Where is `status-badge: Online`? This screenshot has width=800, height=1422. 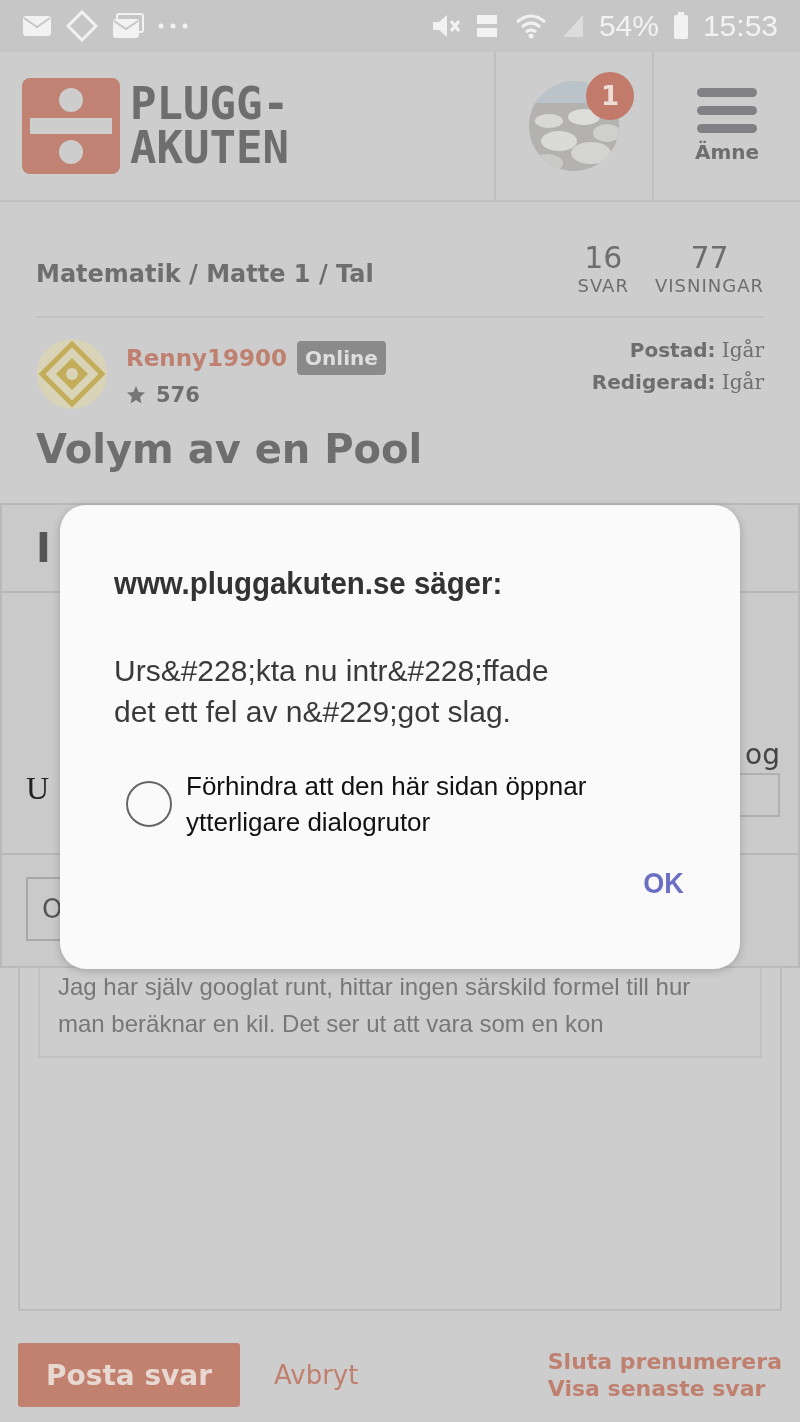 status-badge: Online is located at coordinates (341, 358).